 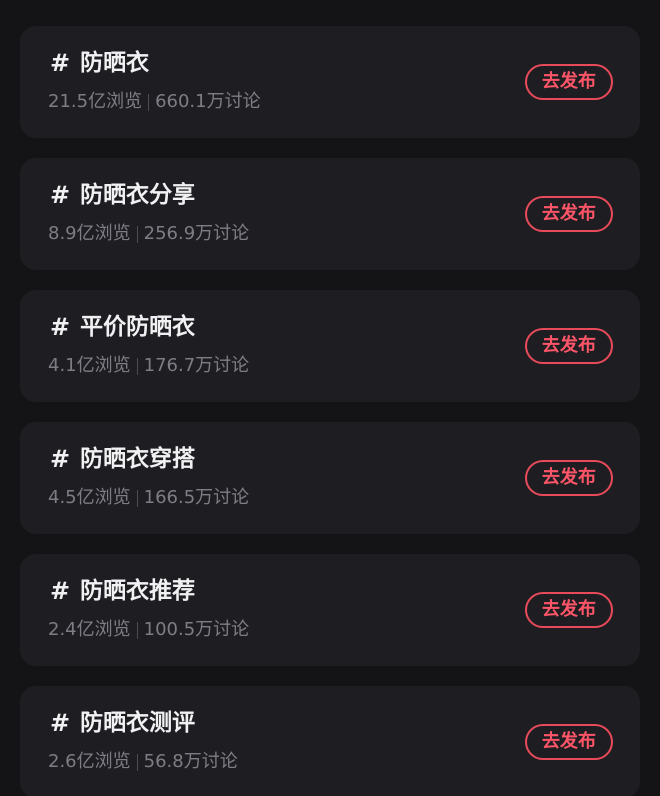 What do you see at coordinates (154, 102) in the screenshot?
I see `topic-stats: 21.5亿浏览 660.1万讨论` at bounding box center [154, 102].